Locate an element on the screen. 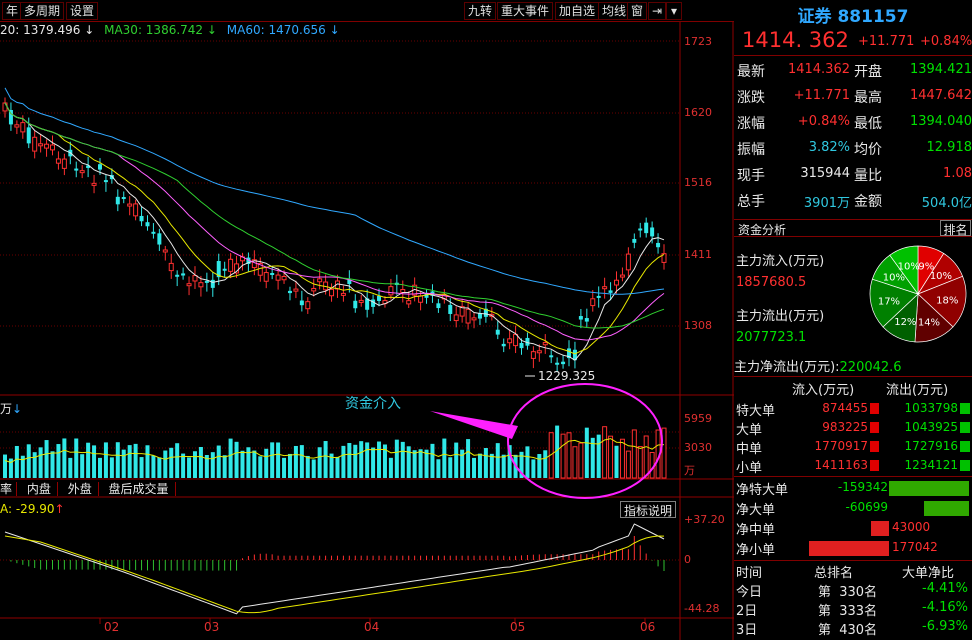 The width and height of the screenshot is (972, 640). tab-after-hours-volume: 盘后成交量 is located at coordinates (139, 489).